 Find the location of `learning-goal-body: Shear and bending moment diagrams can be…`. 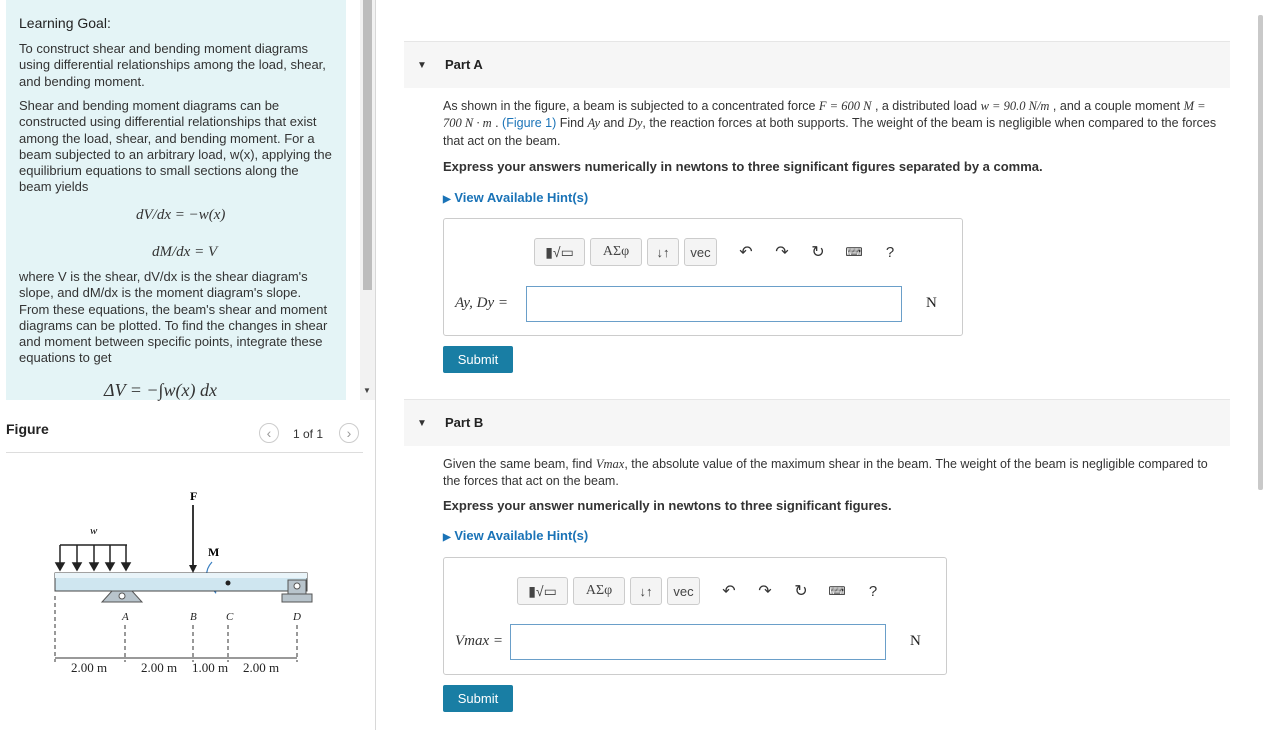

learning-goal-body: Shear and bending moment diagrams can be… is located at coordinates (175, 146).